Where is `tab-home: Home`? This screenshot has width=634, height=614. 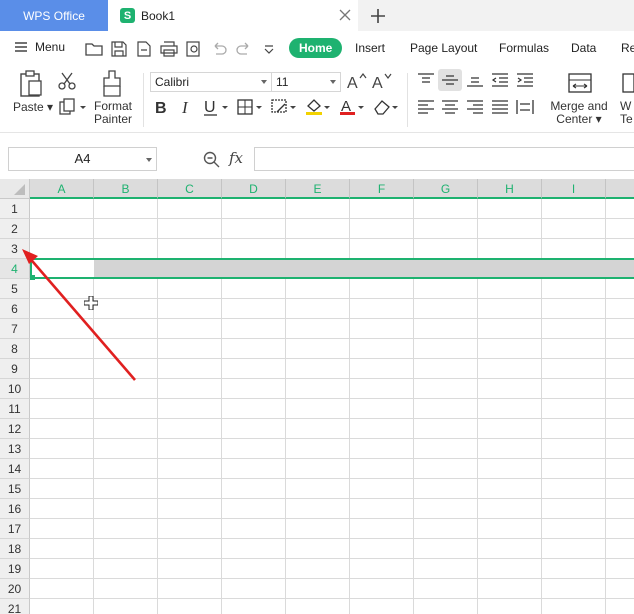 tab-home: Home is located at coordinates (316, 48).